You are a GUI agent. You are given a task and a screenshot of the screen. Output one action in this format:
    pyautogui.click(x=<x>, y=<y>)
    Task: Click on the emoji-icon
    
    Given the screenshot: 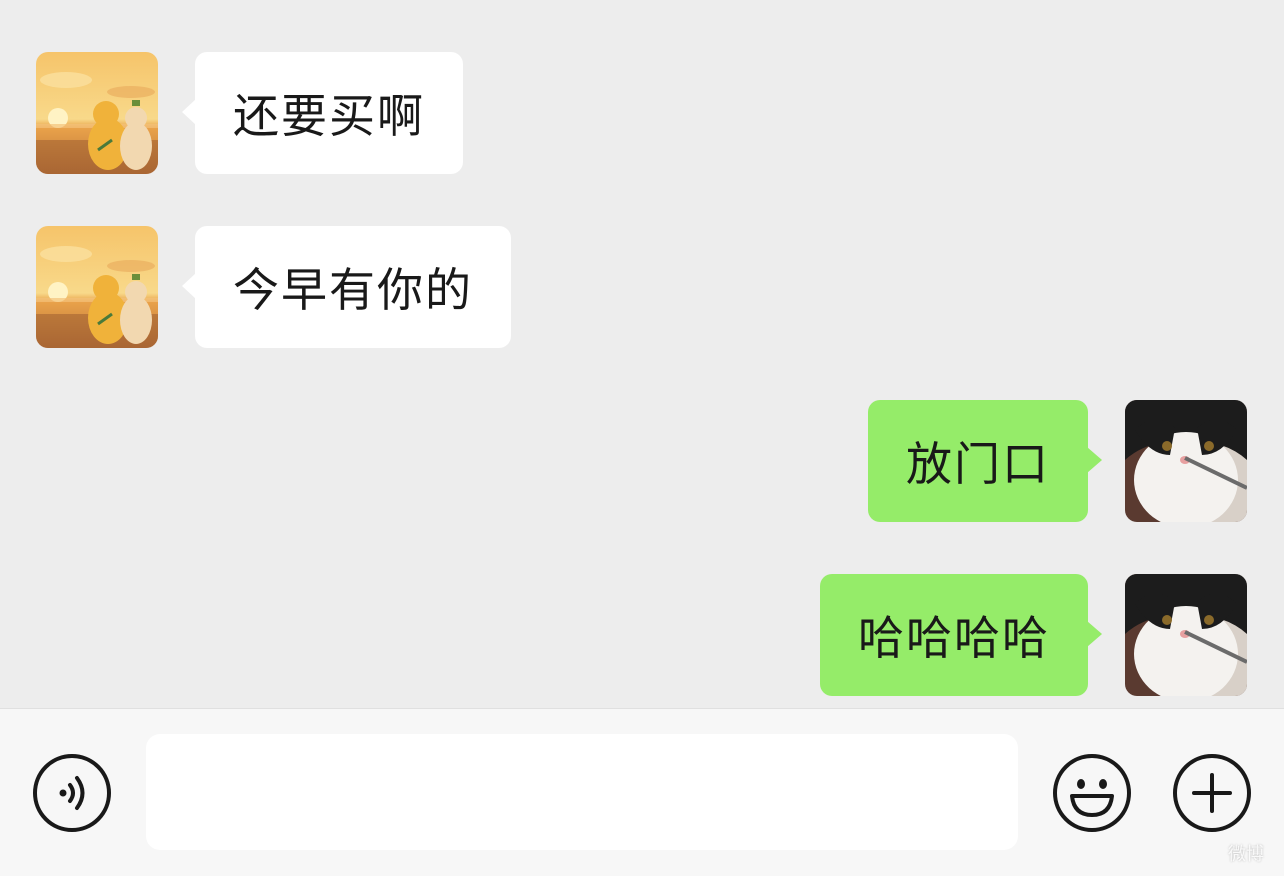 What is the action you would take?
    pyautogui.click(x=1092, y=793)
    